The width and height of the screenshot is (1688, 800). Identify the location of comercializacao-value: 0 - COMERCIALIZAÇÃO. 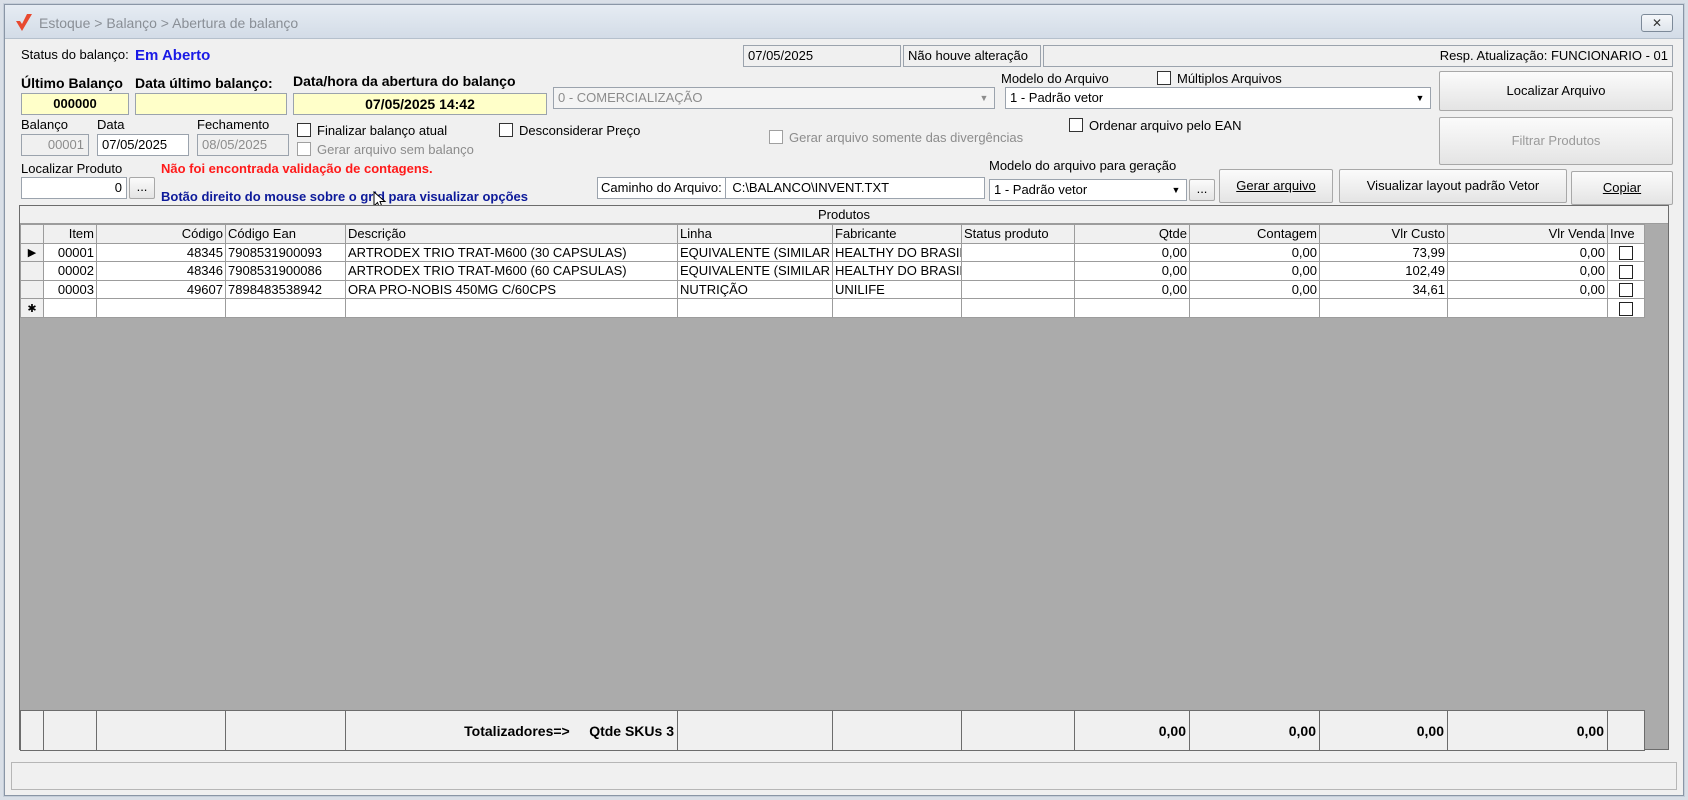
(630, 97).